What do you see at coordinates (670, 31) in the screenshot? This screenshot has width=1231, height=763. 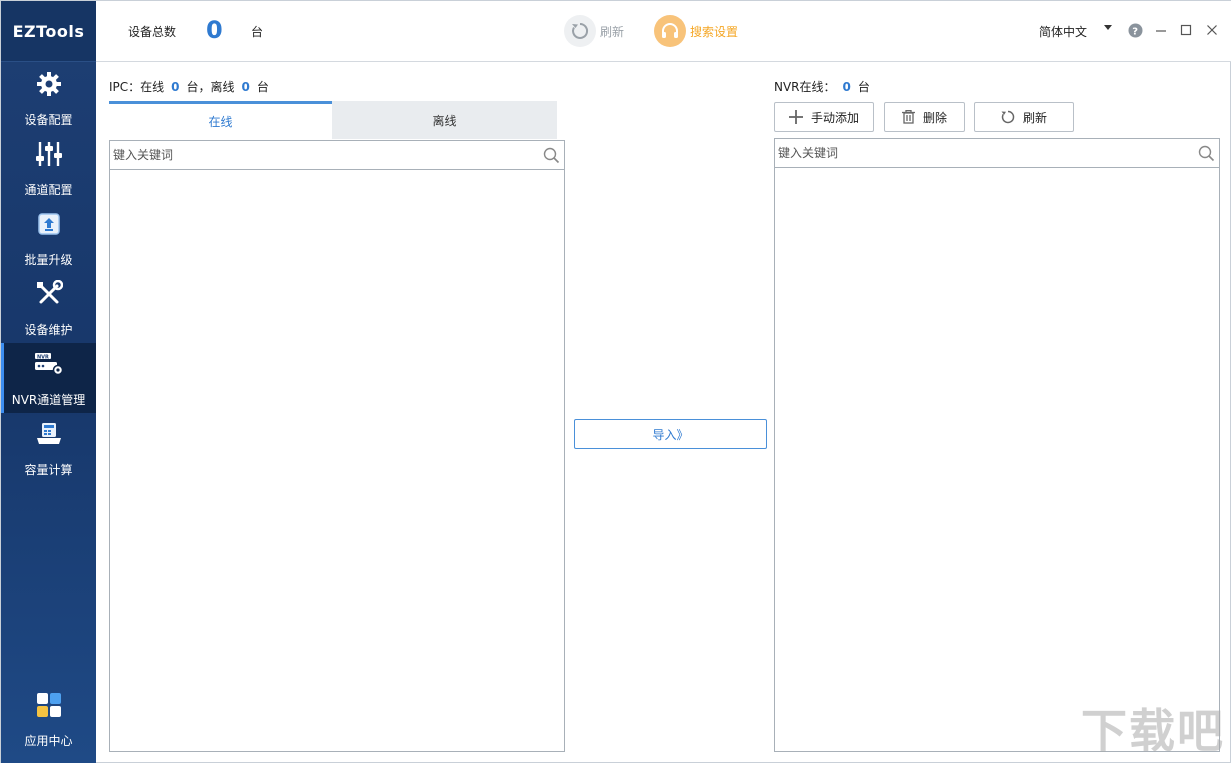 I see `headset-icon` at bounding box center [670, 31].